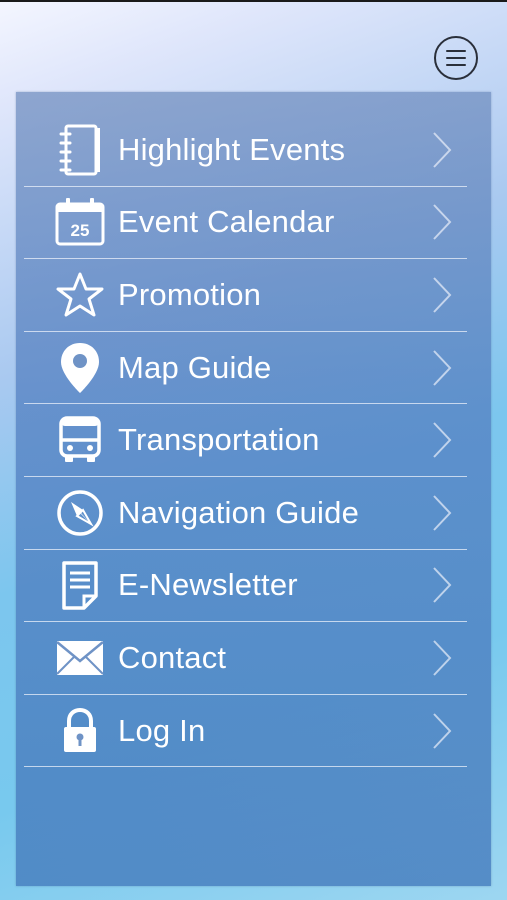 This screenshot has height=900, width=507. What do you see at coordinates (80, 440) in the screenshot?
I see `bus-icon` at bounding box center [80, 440].